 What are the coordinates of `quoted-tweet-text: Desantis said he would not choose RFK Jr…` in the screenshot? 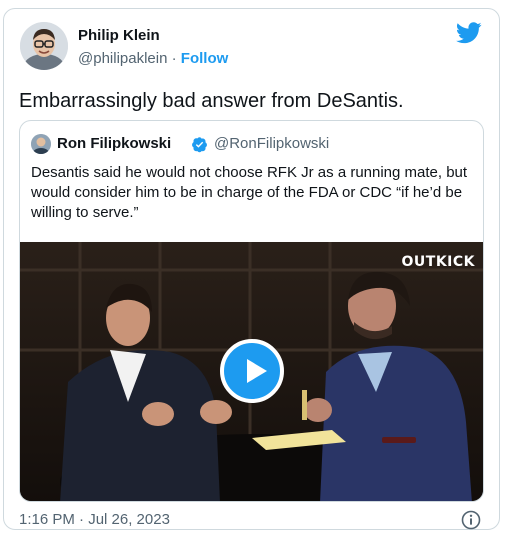 It's located at (249, 192).